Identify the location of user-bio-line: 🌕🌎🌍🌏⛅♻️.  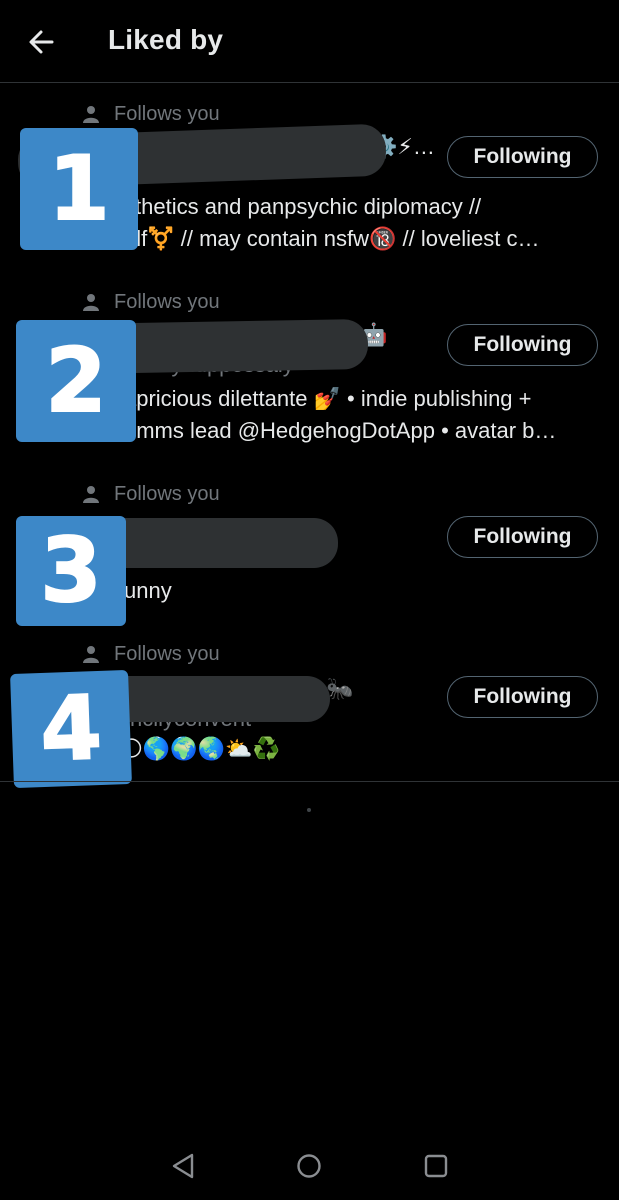
(200, 748).